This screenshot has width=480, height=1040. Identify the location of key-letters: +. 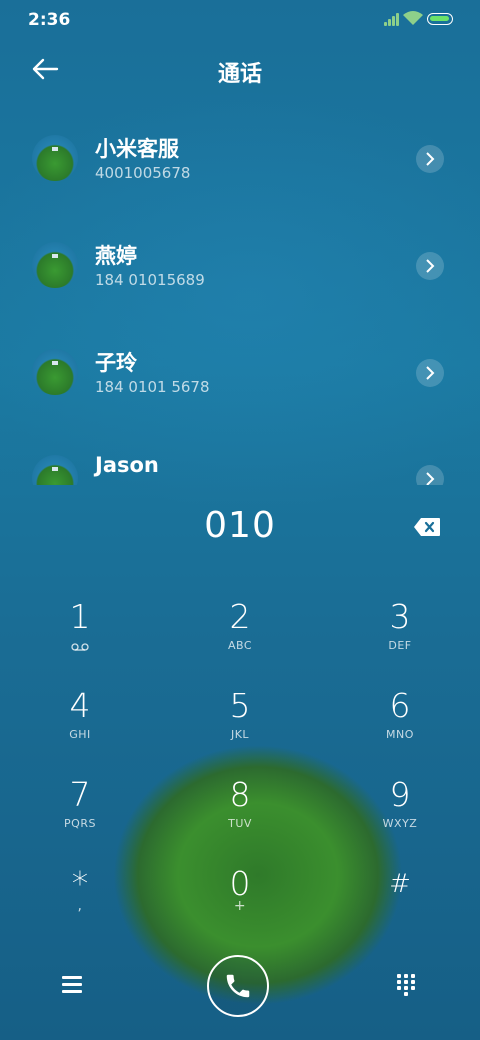
(240, 906).